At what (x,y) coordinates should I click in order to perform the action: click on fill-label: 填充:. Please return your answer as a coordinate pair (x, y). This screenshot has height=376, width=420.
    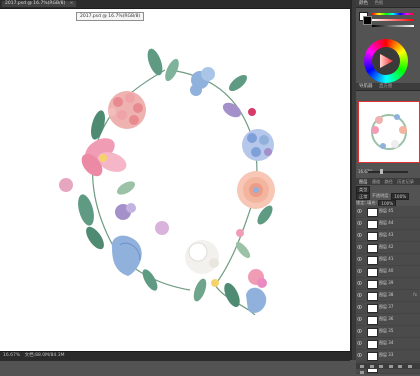
    Looking at the image, I should click on (372, 202).